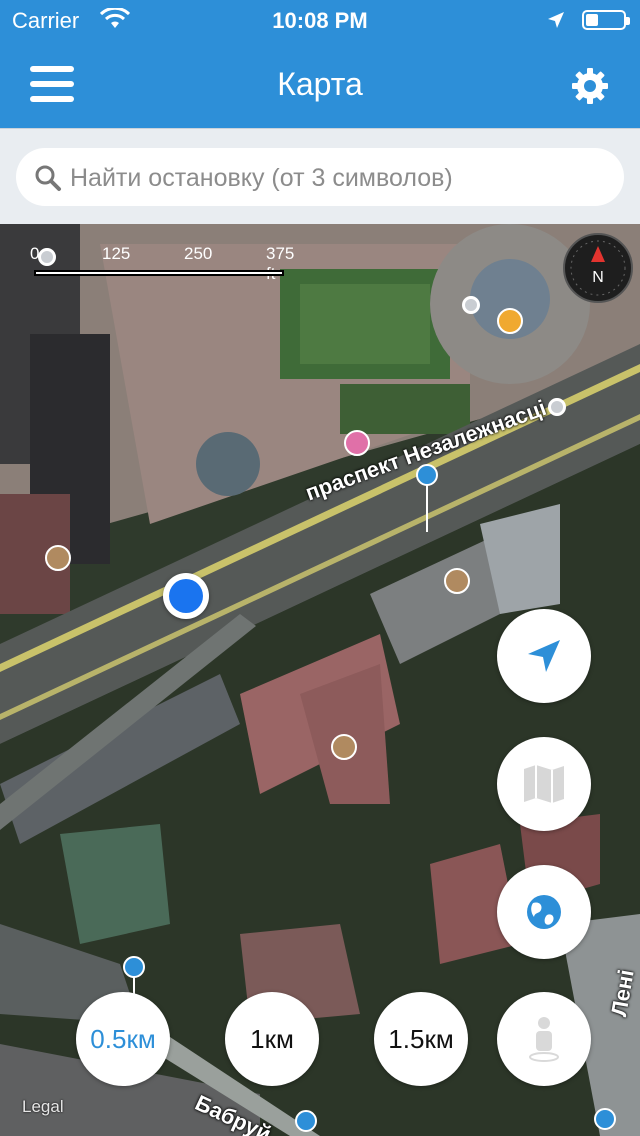  I want to click on legal-link: Legal, so click(43, 1107).